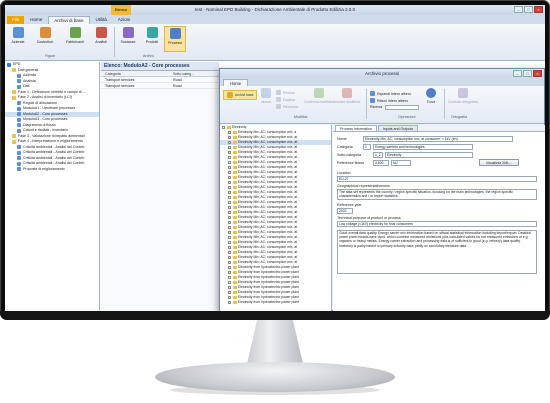  I want to click on prodotti-button: Prodotti, so click(152, 39).